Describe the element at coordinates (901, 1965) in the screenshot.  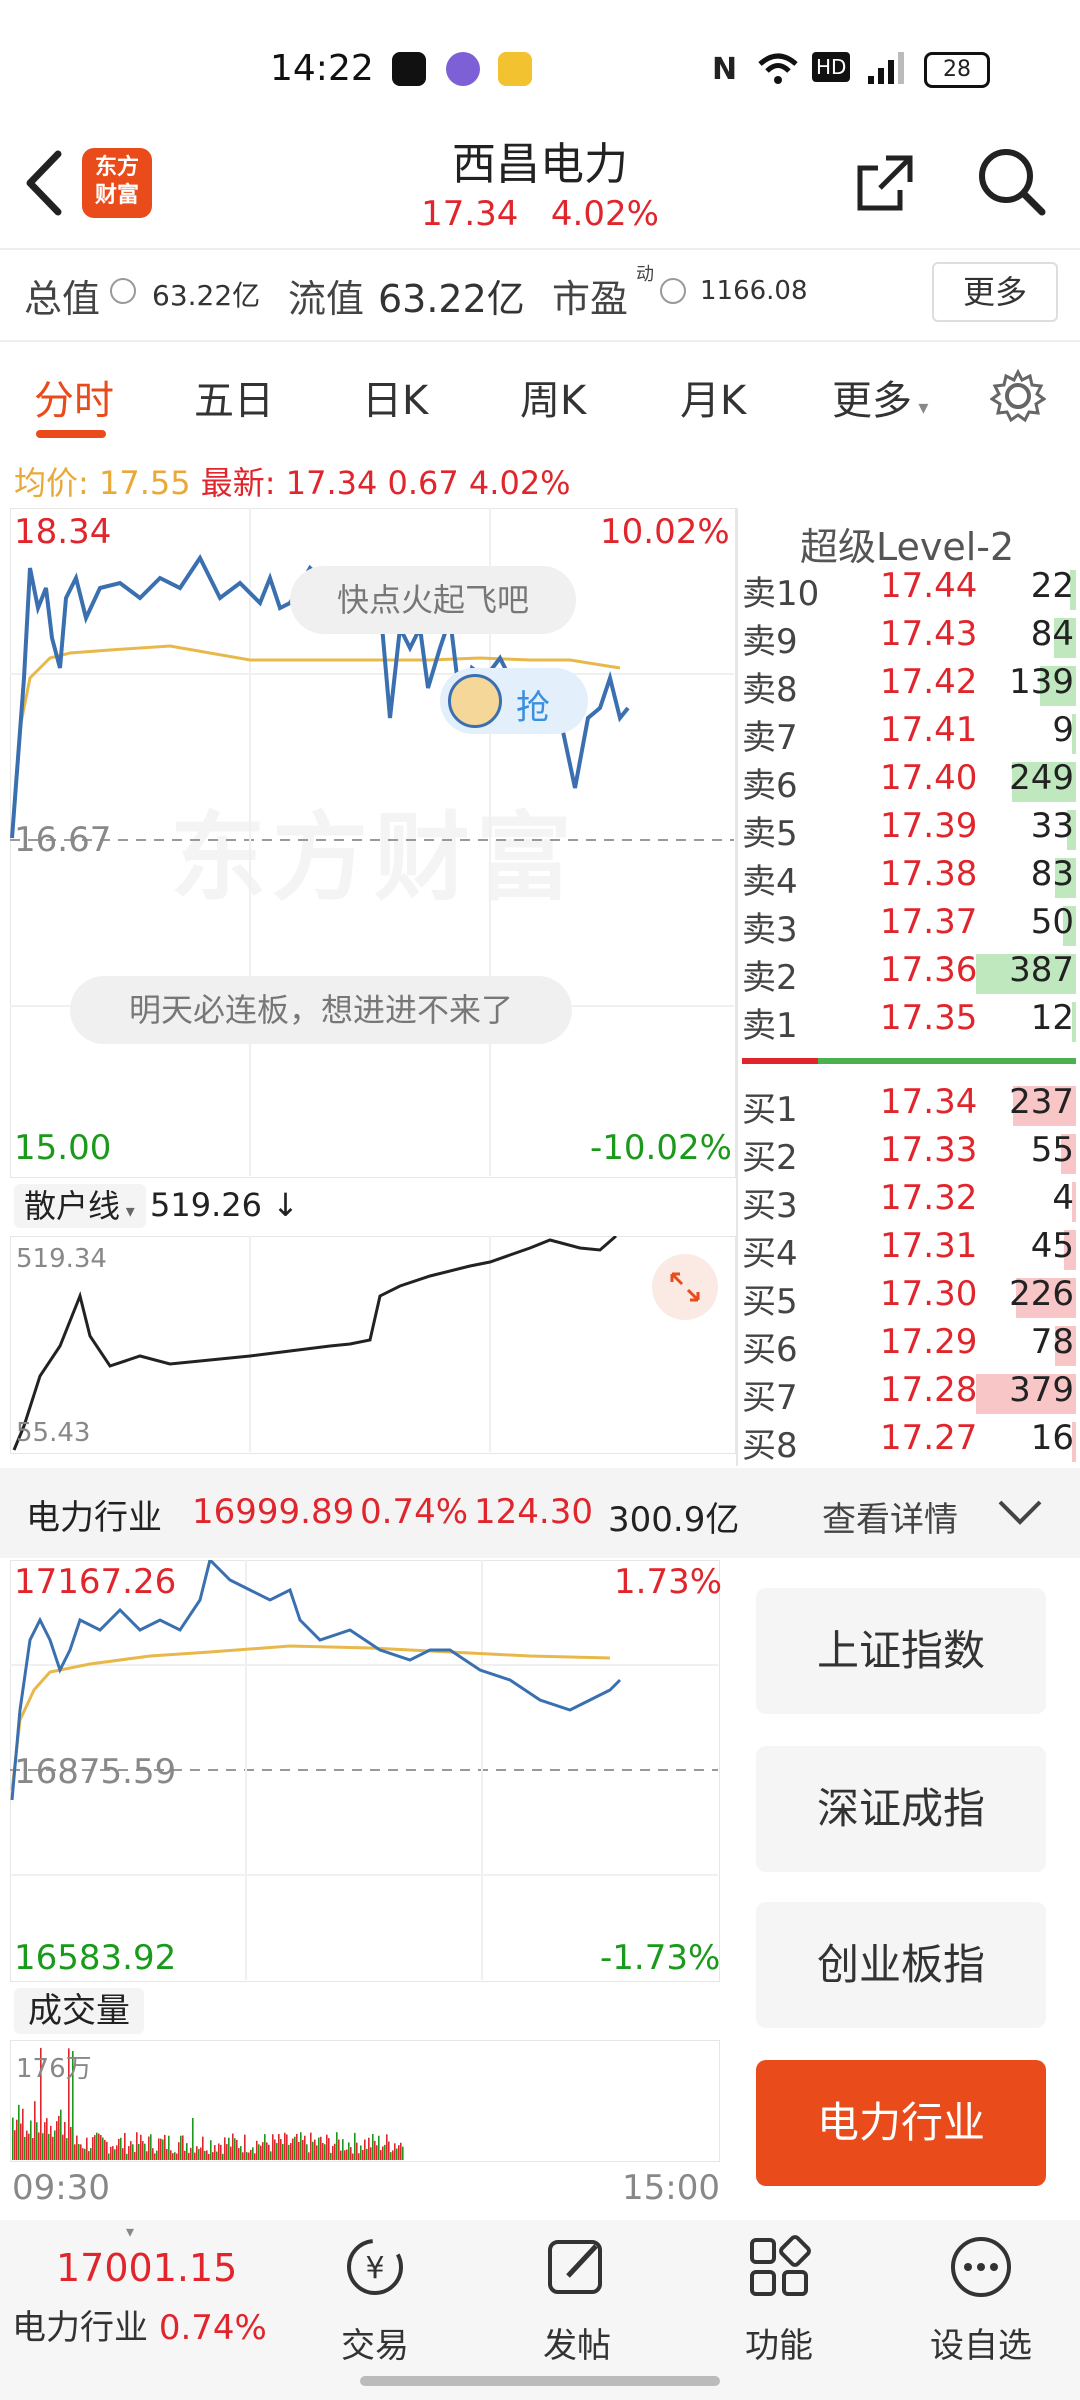
I see `index-button-chinext: 创业板指` at that location.